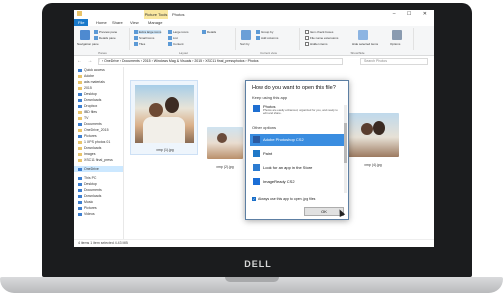 This screenshot has width=503, height=302. Describe the element at coordinates (134, 22) in the screenshot. I see `tab-view: View` at that location.